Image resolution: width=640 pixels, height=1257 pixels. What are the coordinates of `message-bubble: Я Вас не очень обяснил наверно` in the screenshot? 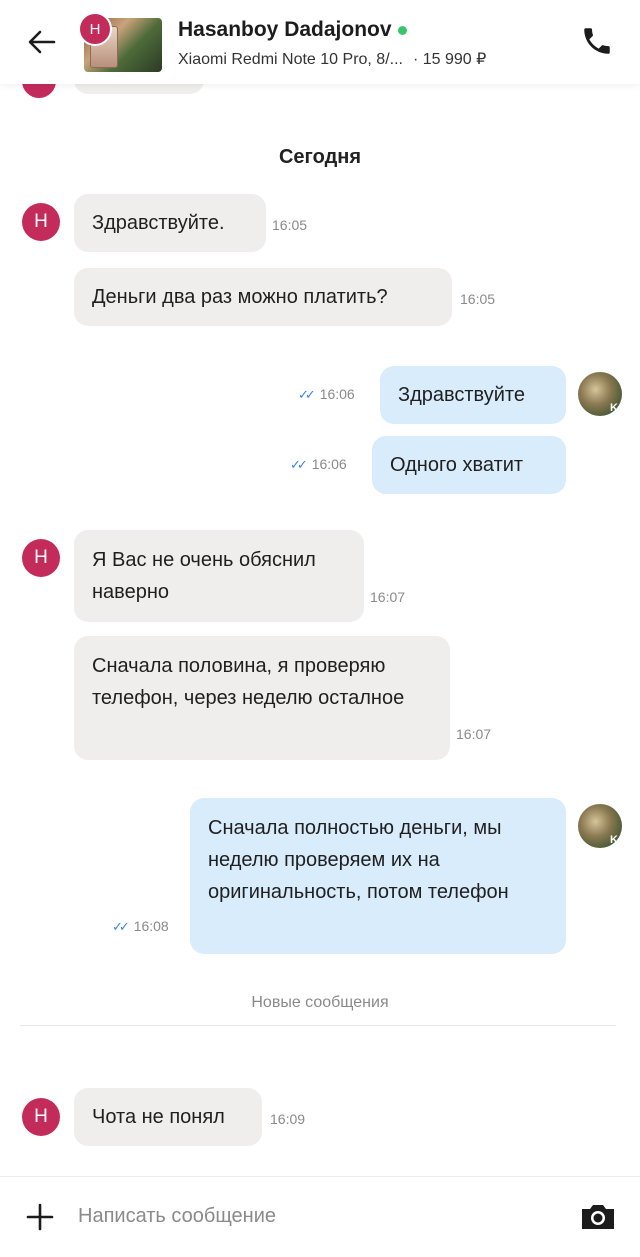 It's located at (219, 576).